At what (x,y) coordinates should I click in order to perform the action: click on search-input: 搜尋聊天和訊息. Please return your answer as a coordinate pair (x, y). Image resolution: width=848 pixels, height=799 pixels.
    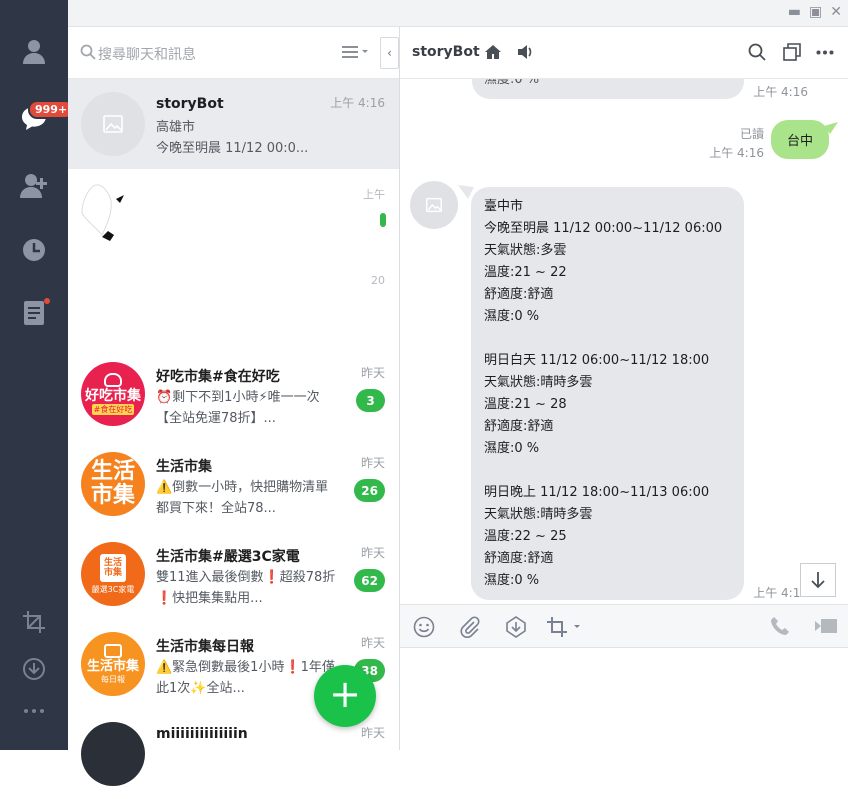
    Looking at the image, I should click on (147, 54).